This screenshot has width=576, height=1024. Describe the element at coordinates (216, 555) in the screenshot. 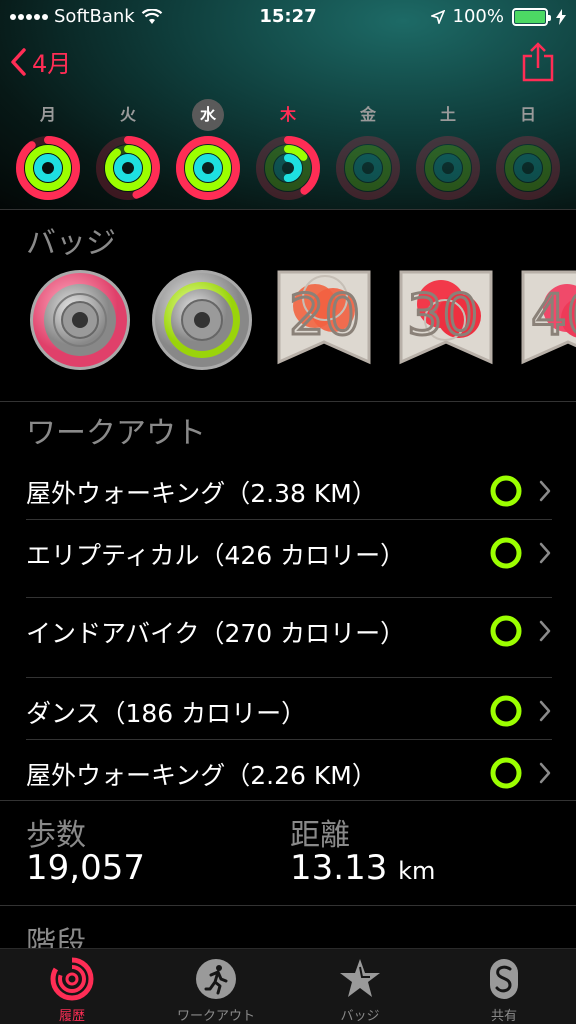

I see `workout-label: エリプティカル（426 カロリー）` at that location.